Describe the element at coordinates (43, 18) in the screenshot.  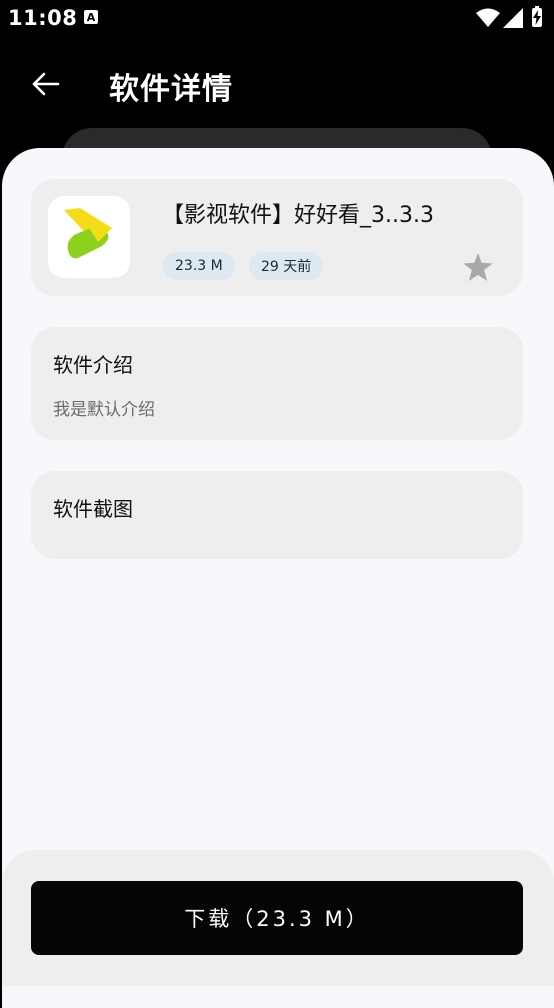
I see `status-time: 11:08` at that location.